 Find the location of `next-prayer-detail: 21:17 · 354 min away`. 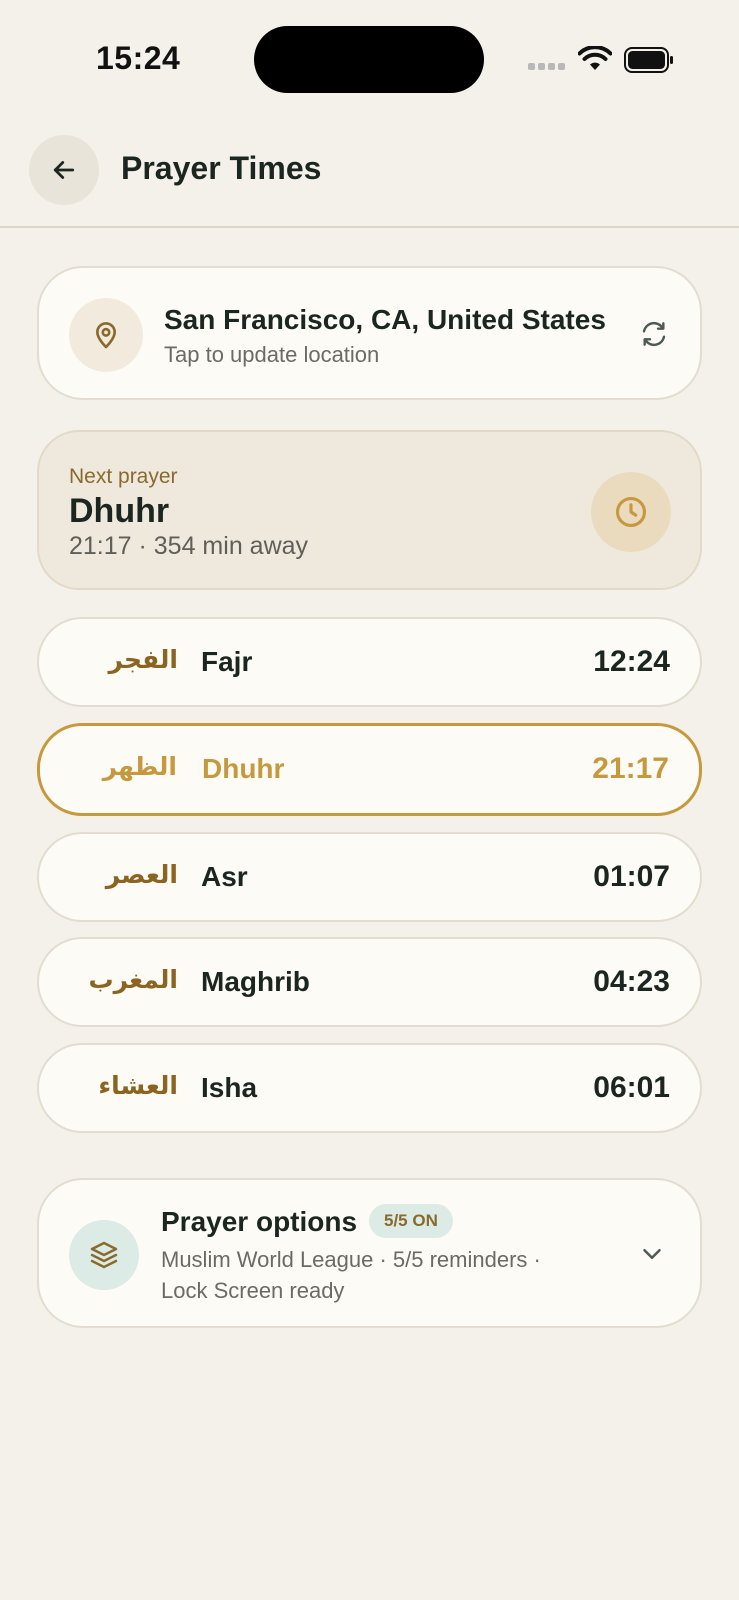

next-prayer-detail: 21:17 · 354 min away is located at coordinates (189, 546).